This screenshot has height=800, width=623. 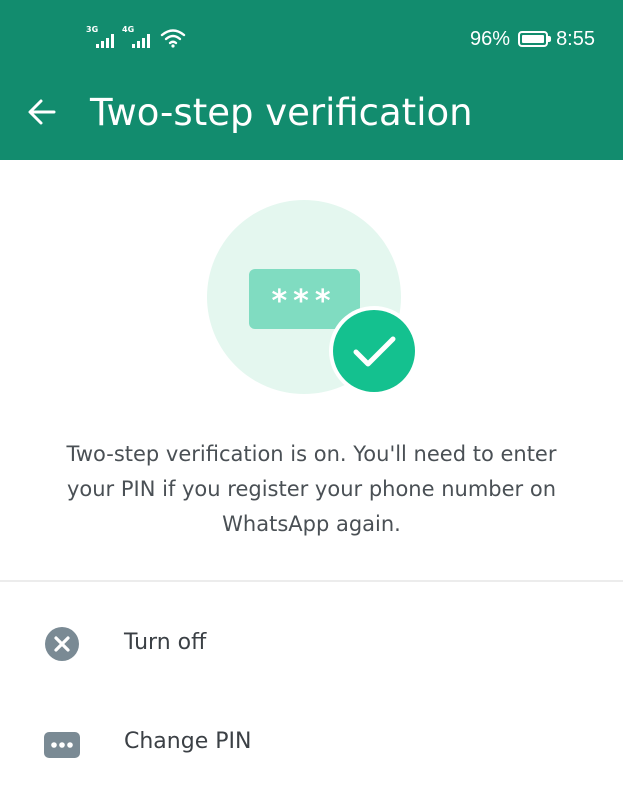 What do you see at coordinates (311, 645) in the screenshot?
I see `turn-off-option: Turn off` at bounding box center [311, 645].